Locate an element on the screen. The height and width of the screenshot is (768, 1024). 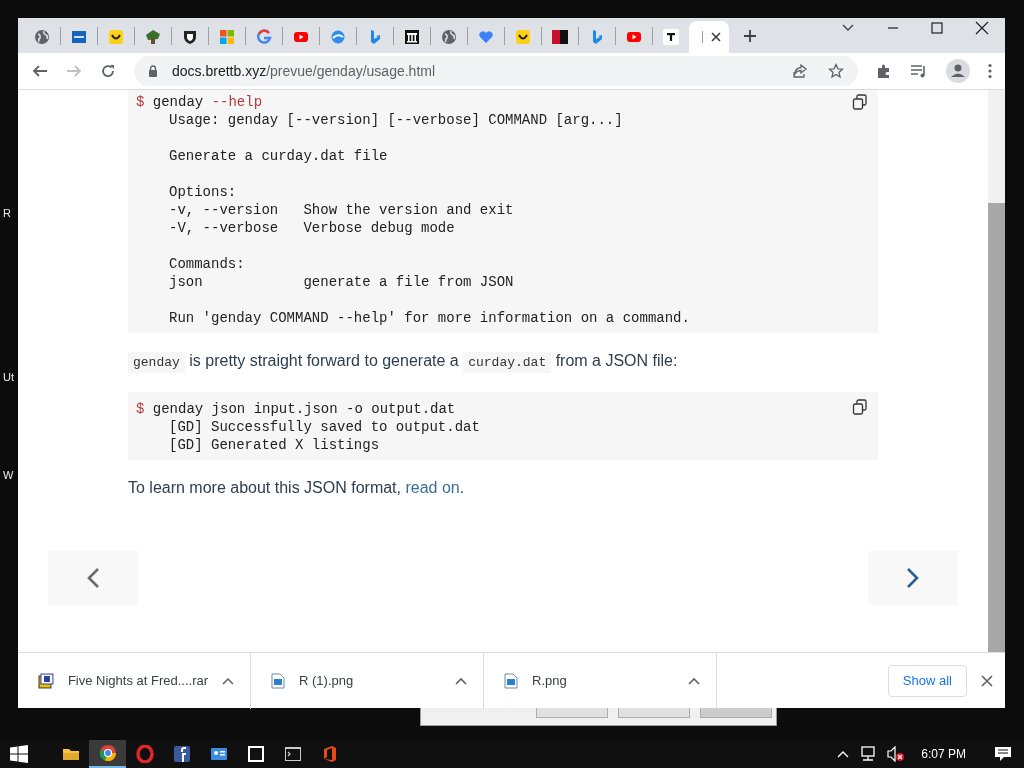
output-line: -v, --version Show the version and exit is located at coordinates (341, 210).